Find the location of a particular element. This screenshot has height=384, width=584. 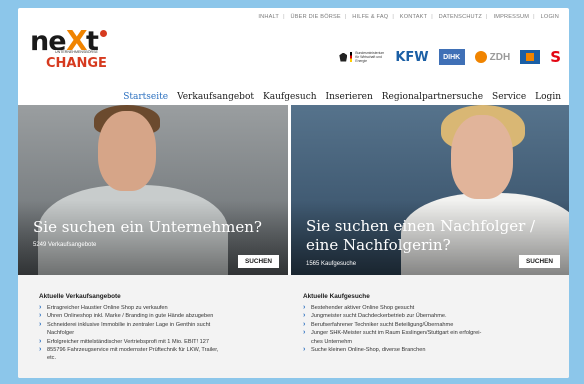

topnav-login: LOGIN is located at coordinates (550, 17).